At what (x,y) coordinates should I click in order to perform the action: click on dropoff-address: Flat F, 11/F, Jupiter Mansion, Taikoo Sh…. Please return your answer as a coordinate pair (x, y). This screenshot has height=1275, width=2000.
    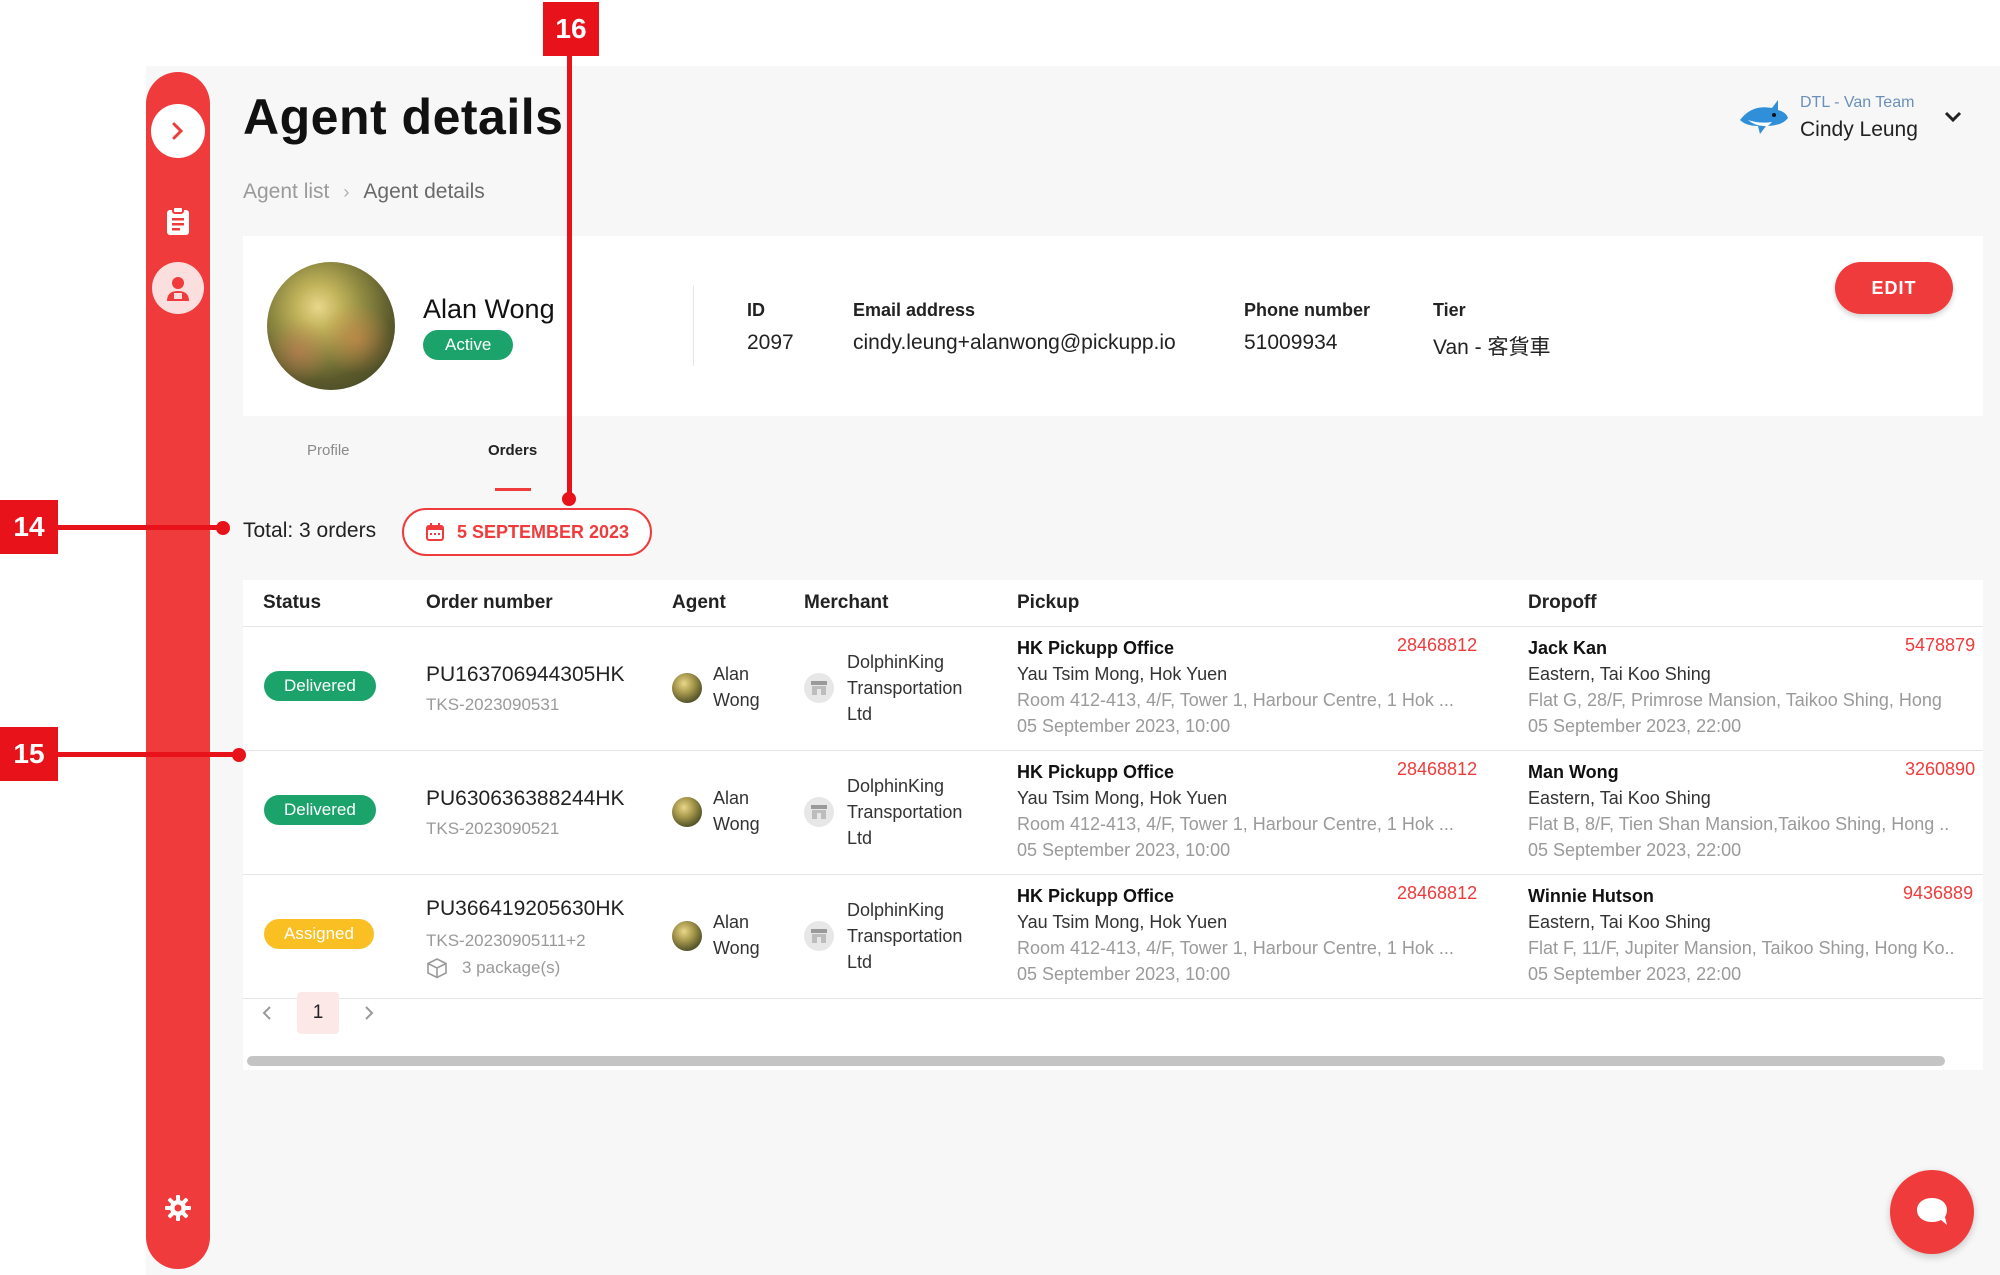
    Looking at the image, I should click on (1741, 948).